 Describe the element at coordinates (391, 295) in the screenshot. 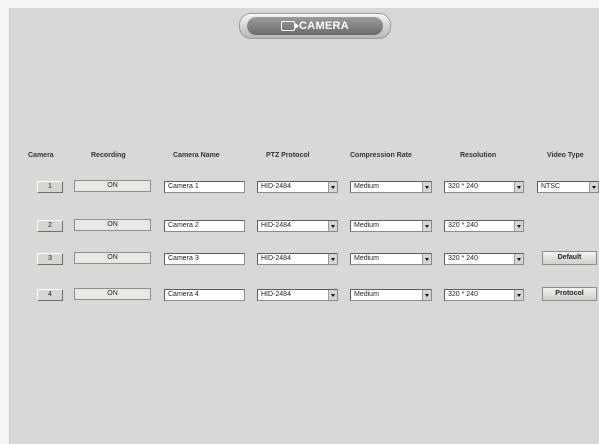

I see `camera-4-compression-select: Medium` at that location.